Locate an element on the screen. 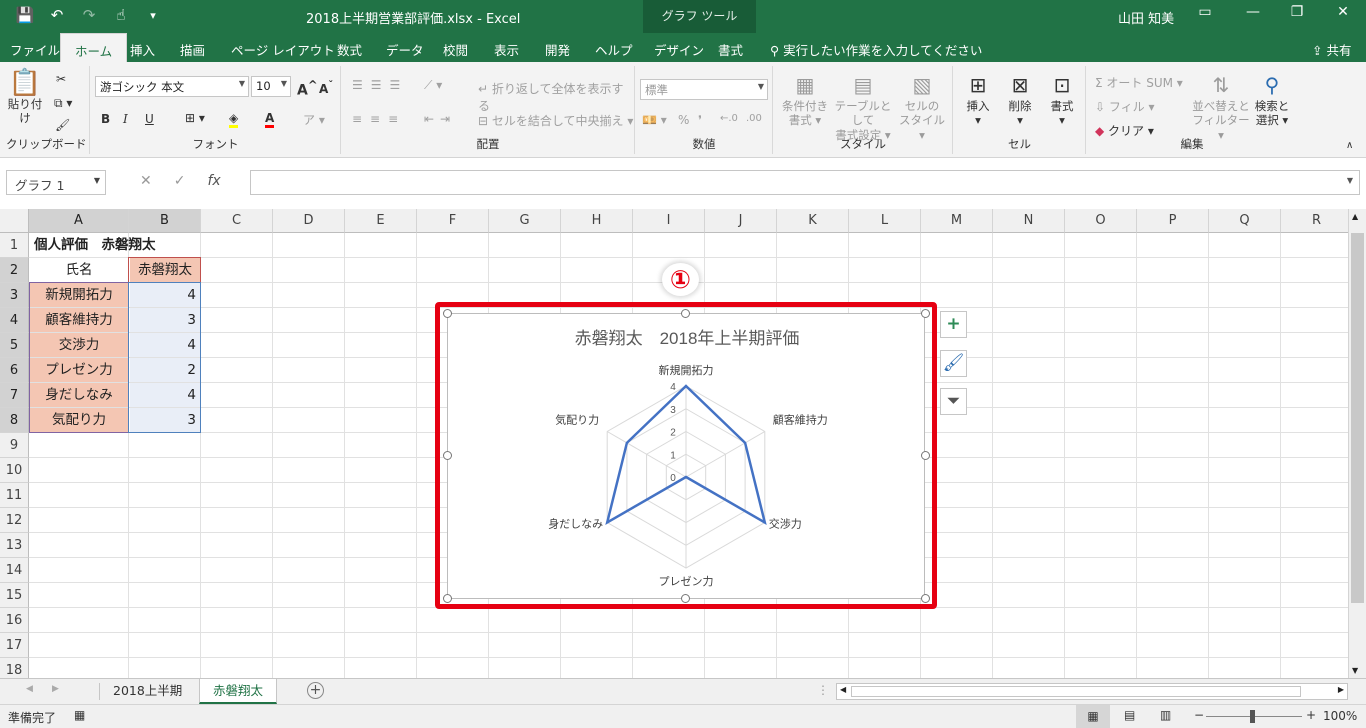 This screenshot has width=1366, height=728. row-header-18: 18 is located at coordinates (14, 668).